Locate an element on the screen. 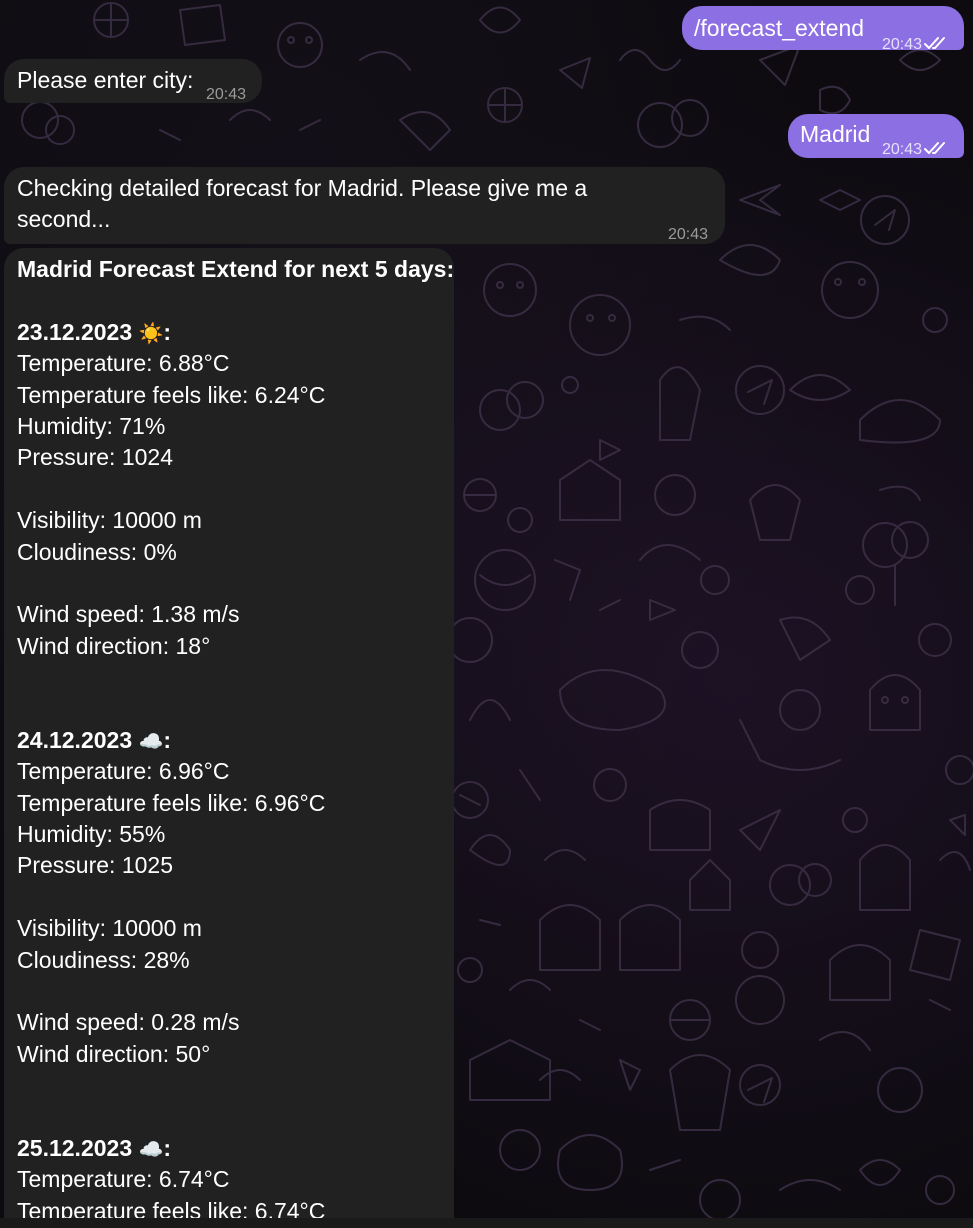 This screenshot has width=973, height=1228. bottom-edge is located at coordinates (486, 1223).